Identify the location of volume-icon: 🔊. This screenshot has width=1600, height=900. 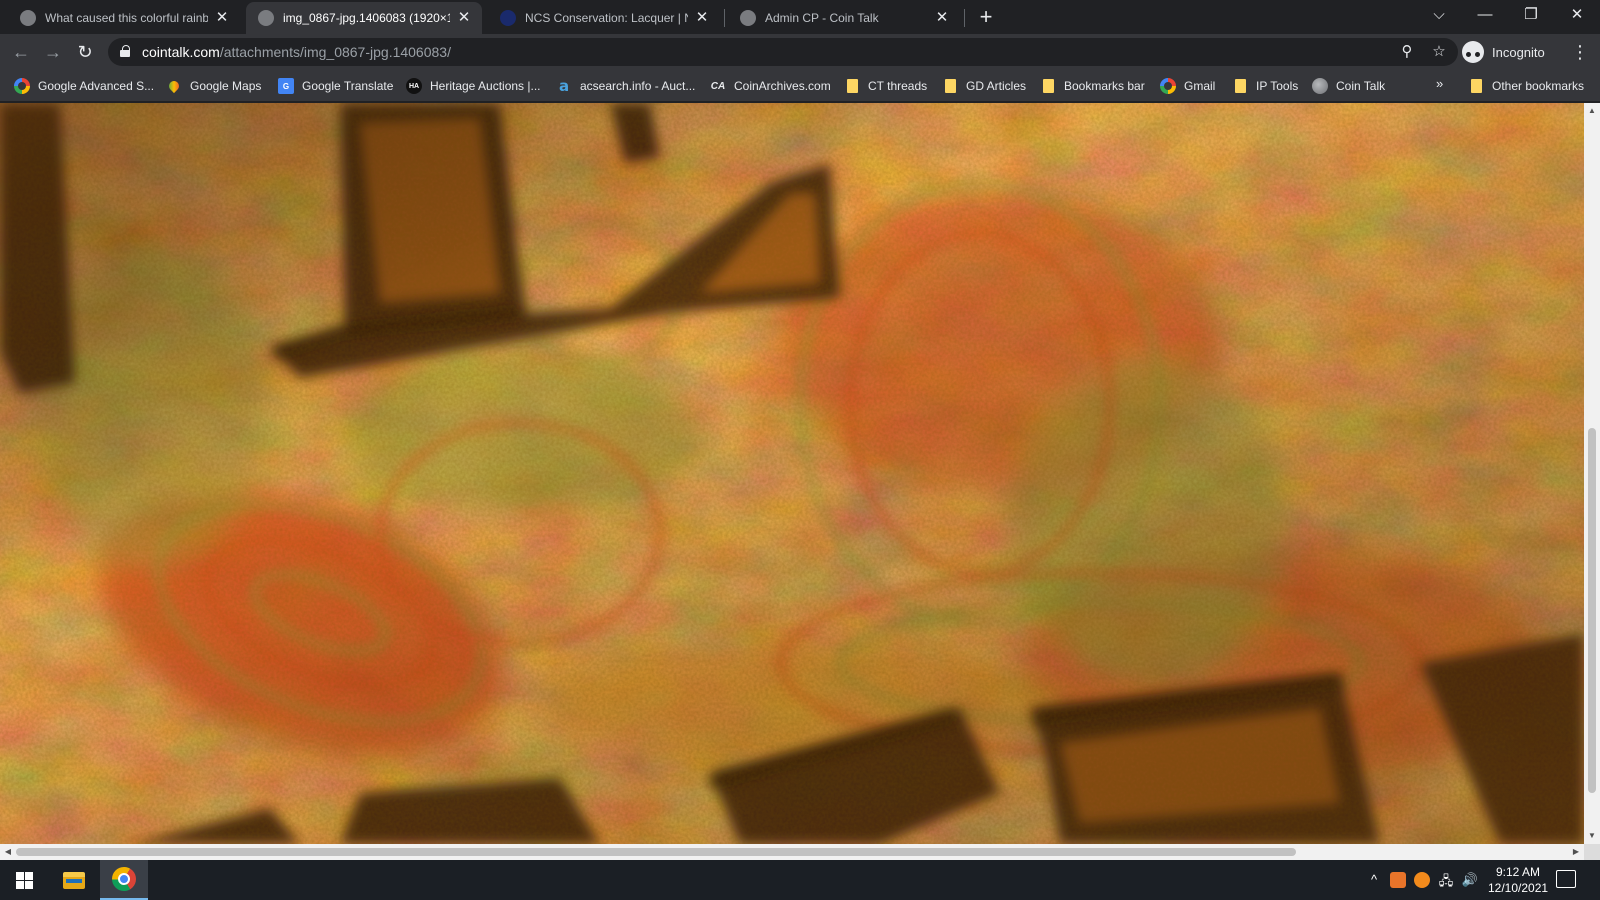
(1470, 880).